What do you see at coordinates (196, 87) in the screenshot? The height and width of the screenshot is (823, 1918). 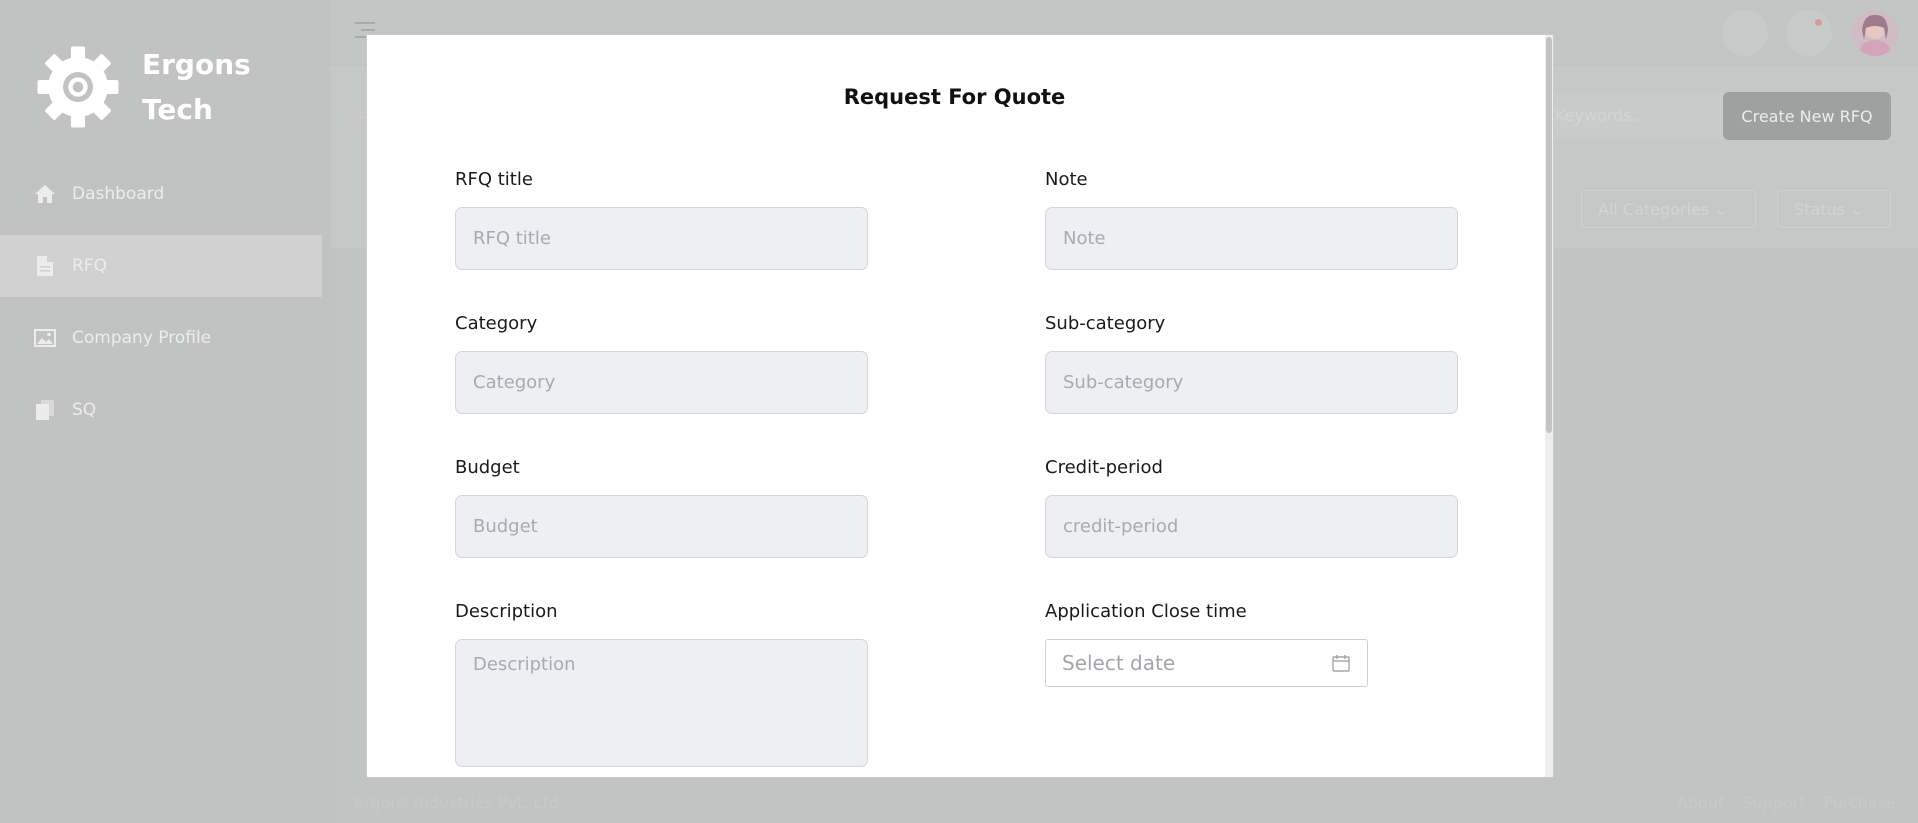 I see `brand-name: Ergons Tech` at bounding box center [196, 87].